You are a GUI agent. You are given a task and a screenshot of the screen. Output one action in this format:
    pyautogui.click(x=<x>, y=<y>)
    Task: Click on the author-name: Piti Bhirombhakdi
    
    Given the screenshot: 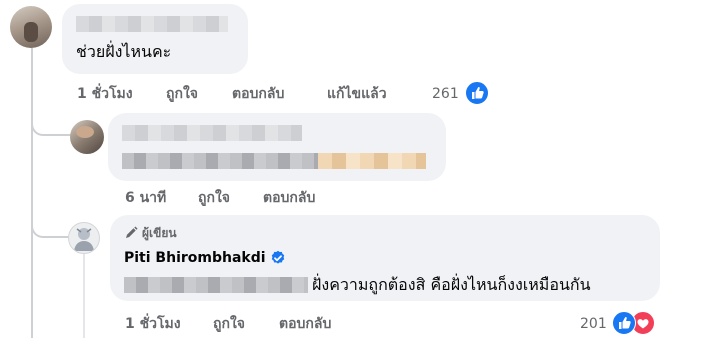 What is the action you would take?
    pyautogui.click(x=195, y=258)
    